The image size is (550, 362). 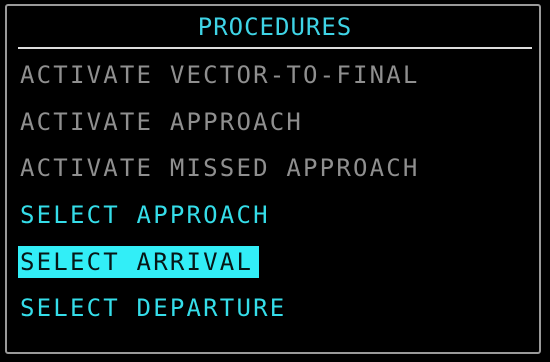 I want to click on menu-item-select-departure: SELECT DEPARTURE, so click(x=220, y=308).